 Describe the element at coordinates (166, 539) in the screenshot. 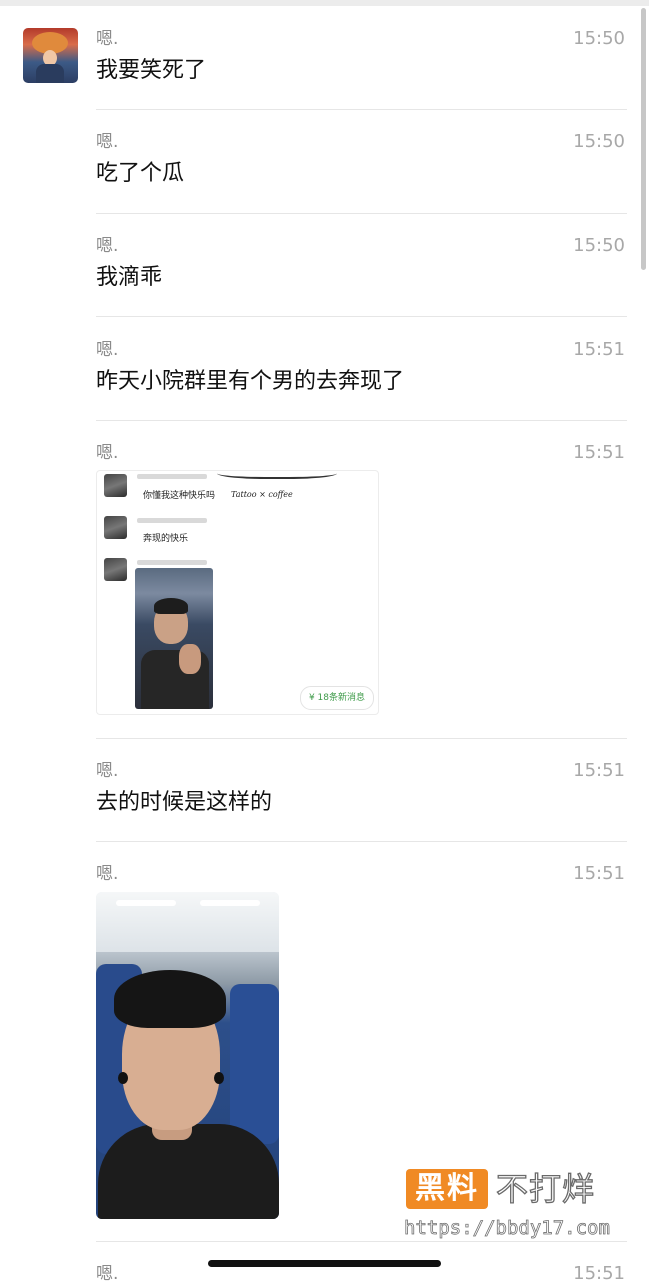

I see `mini-message-text: 奔现的快乐` at that location.